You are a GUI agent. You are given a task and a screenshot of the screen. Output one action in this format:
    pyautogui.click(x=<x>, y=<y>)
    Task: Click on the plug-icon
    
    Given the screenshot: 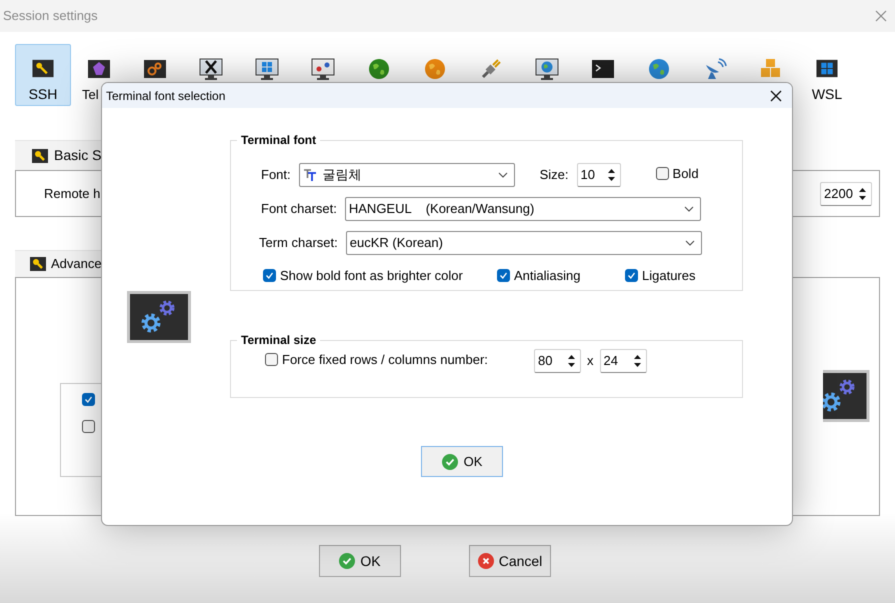 What is the action you would take?
    pyautogui.click(x=491, y=69)
    